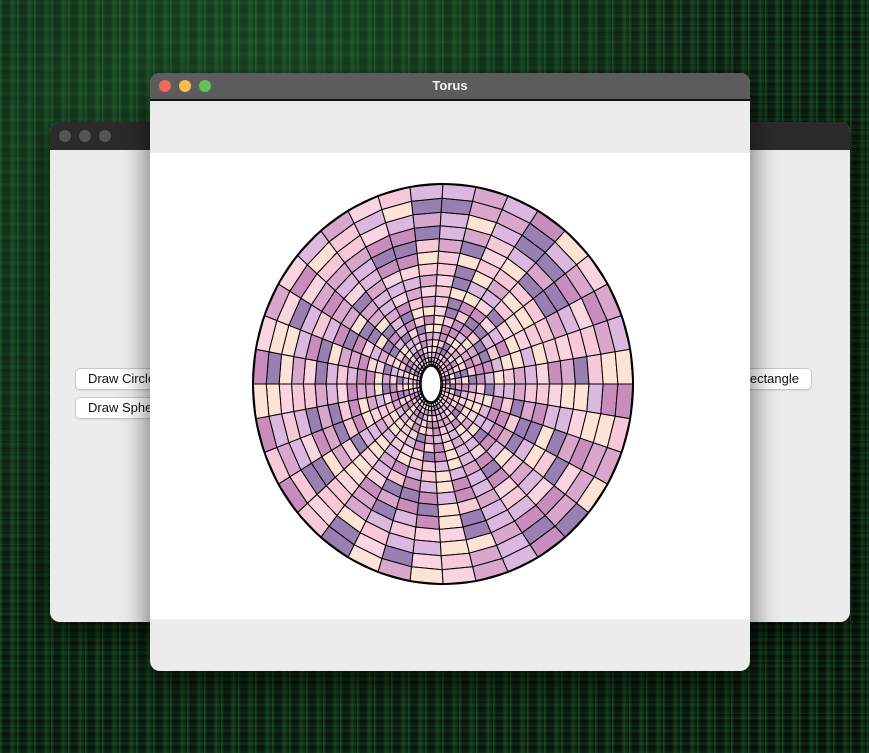  Describe the element at coordinates (105, 136) in the screenshot. I see `zoom-button` at that location.